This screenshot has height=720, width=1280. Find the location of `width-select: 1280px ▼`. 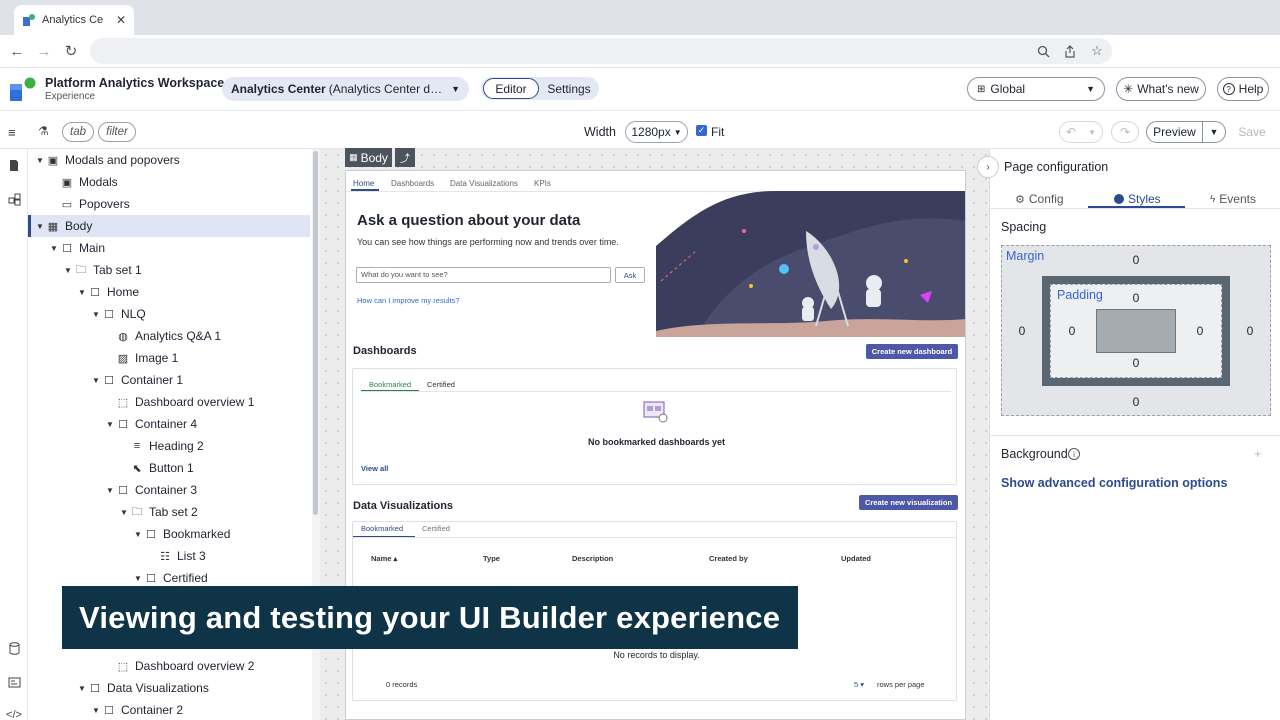

width-select: 1280px ▼ is located at coordinates (656, 132).